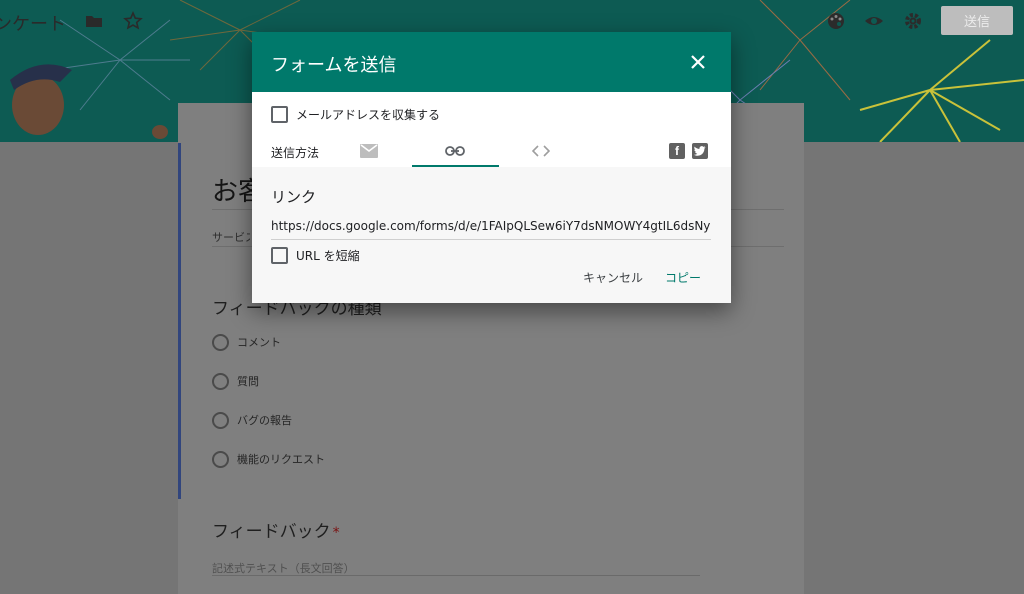  Describe the element at coordinates (613, 277) in the screenshot. I see `cancel-button: キャンセル` at that location.